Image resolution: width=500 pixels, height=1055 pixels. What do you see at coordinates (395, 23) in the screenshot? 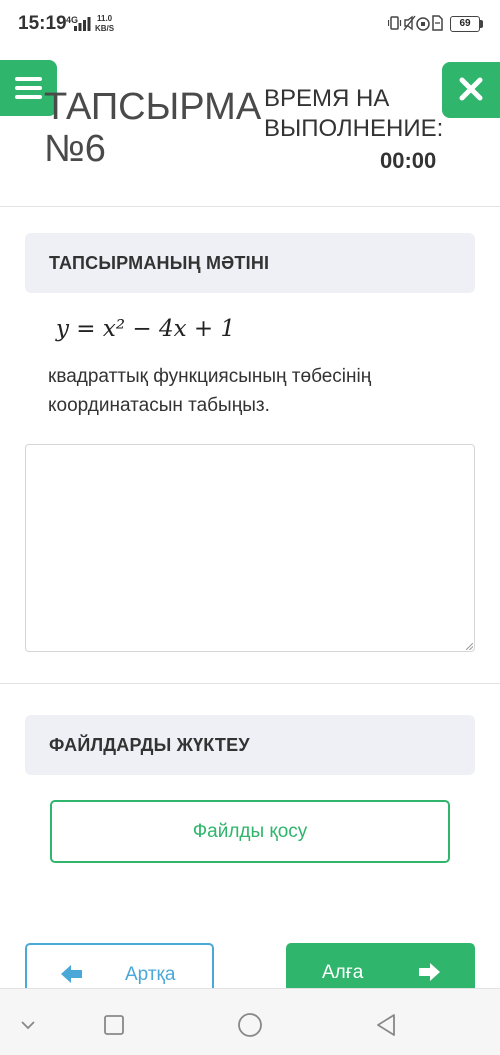
I see `vibrate-icon` at bounding box center [395, 23].